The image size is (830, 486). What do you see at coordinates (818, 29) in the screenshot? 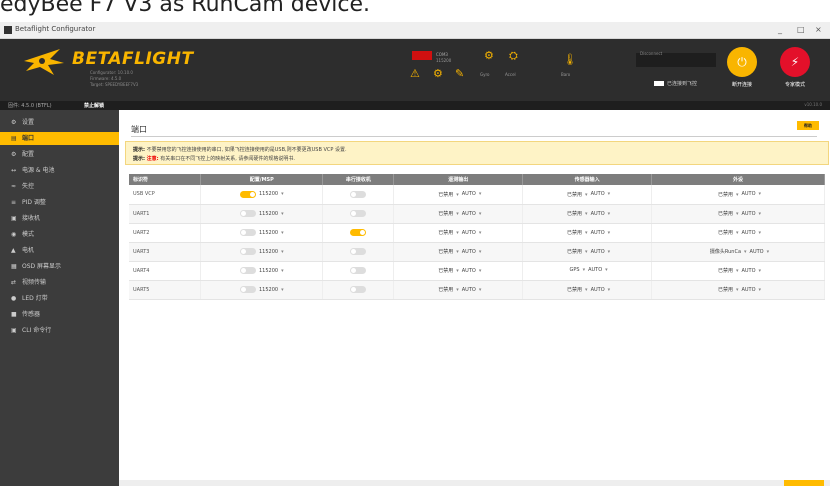
I see `close-button: ×` at bounding box center [818, 29].